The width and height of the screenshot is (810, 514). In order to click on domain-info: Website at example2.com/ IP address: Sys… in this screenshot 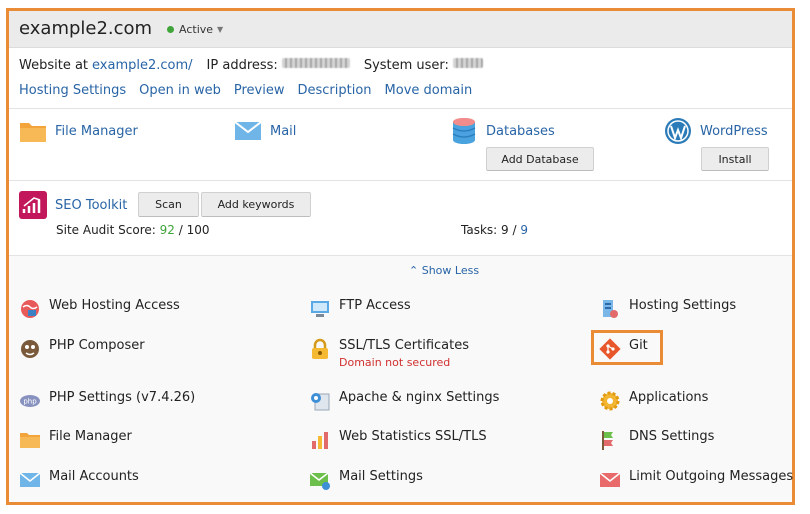, I will do `click(251, 65)`.